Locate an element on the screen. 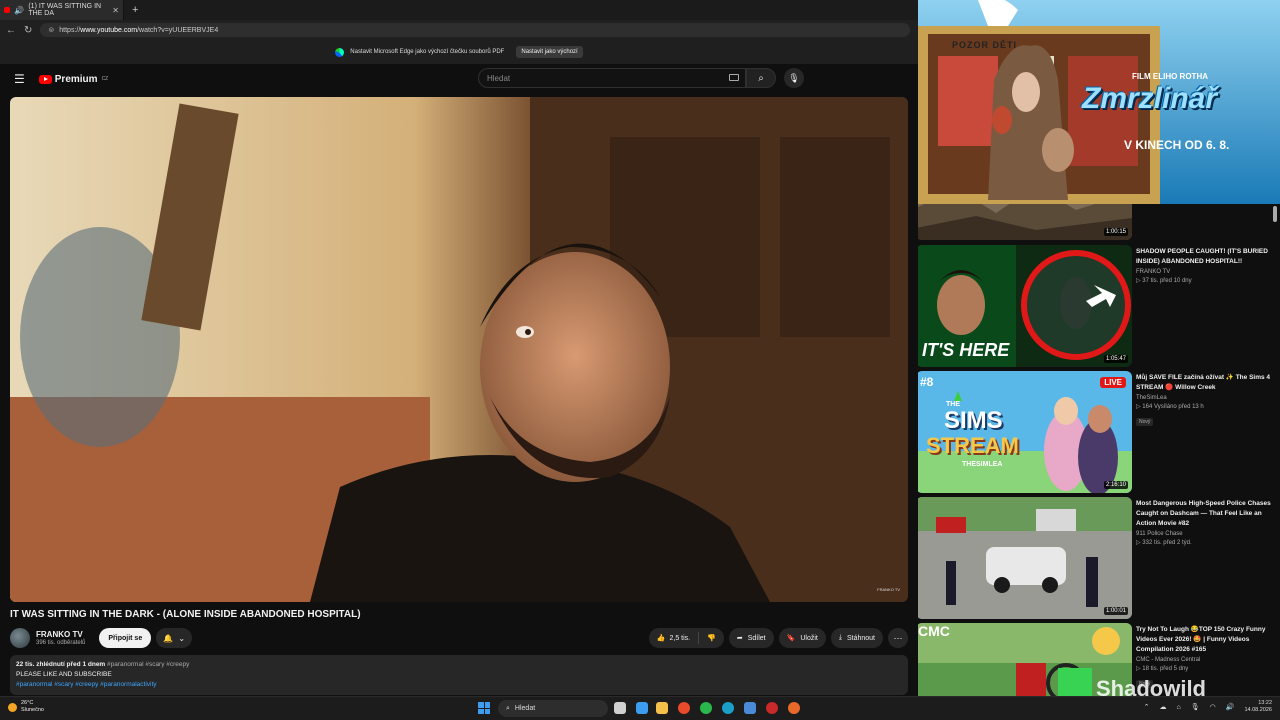 The height and width of the screenshot is (720, 1280). voice-search-button: 🎙 is located at coordinates (794, 78).